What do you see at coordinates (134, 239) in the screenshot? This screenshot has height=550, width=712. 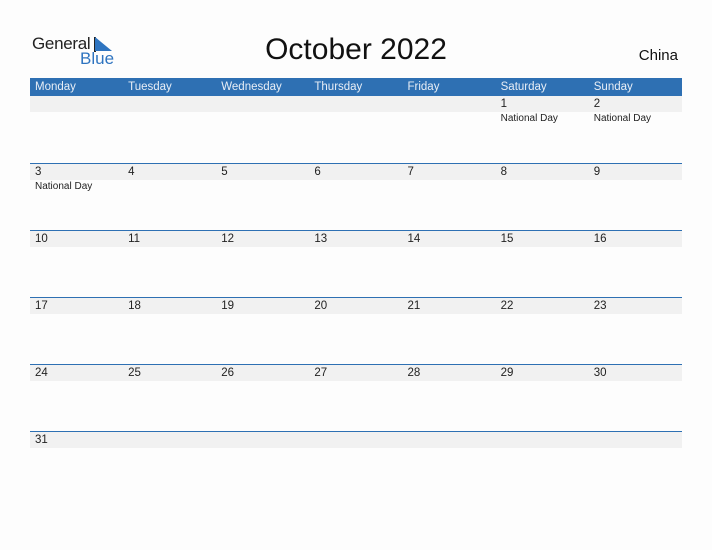 I see `day-number: 11` at bounding box center [134, 239].